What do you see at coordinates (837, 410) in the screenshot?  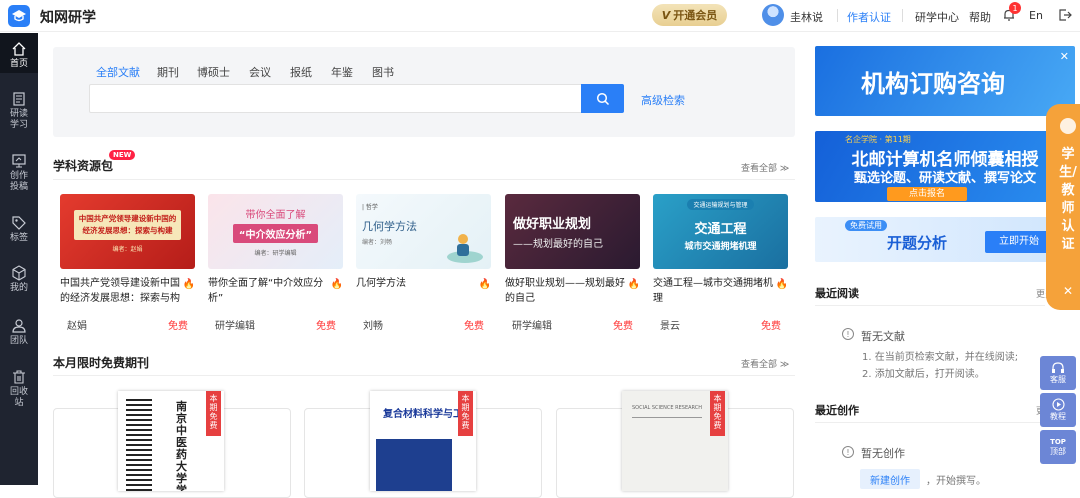 I see `recent-create-title: 最近创作` at bounding box center [837, 410].